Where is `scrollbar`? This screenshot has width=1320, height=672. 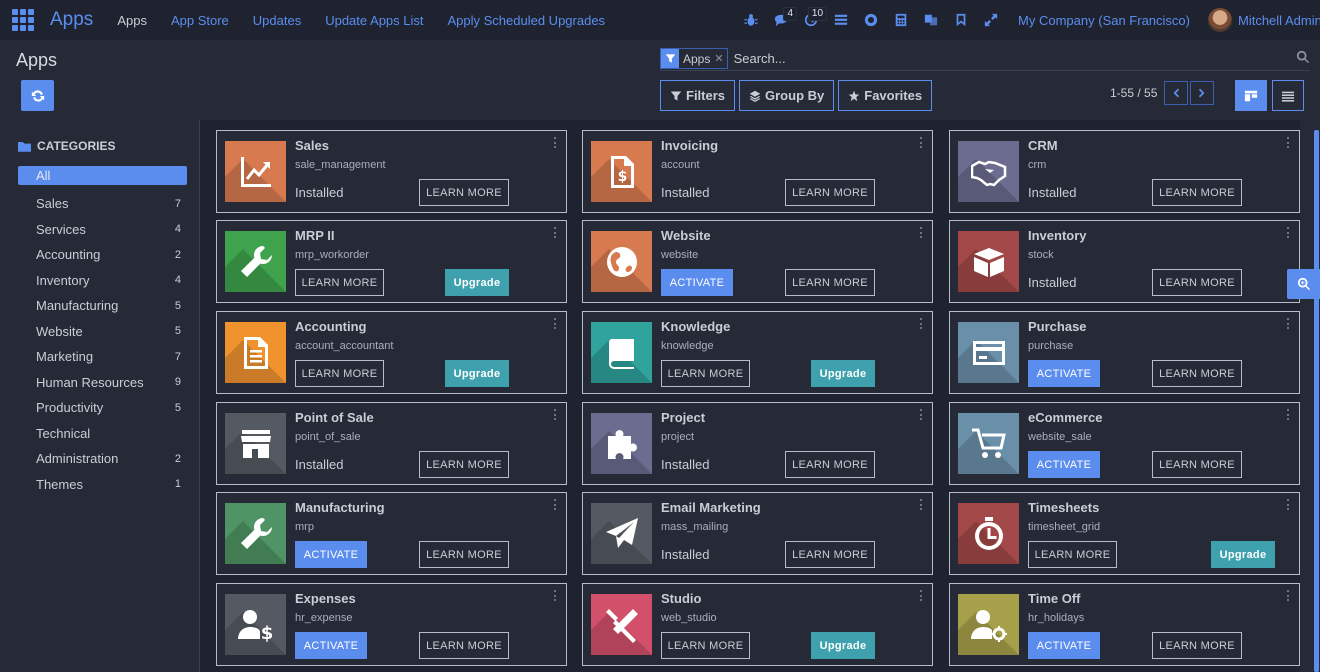 scrollbar is located at coordinates (1316, 396).